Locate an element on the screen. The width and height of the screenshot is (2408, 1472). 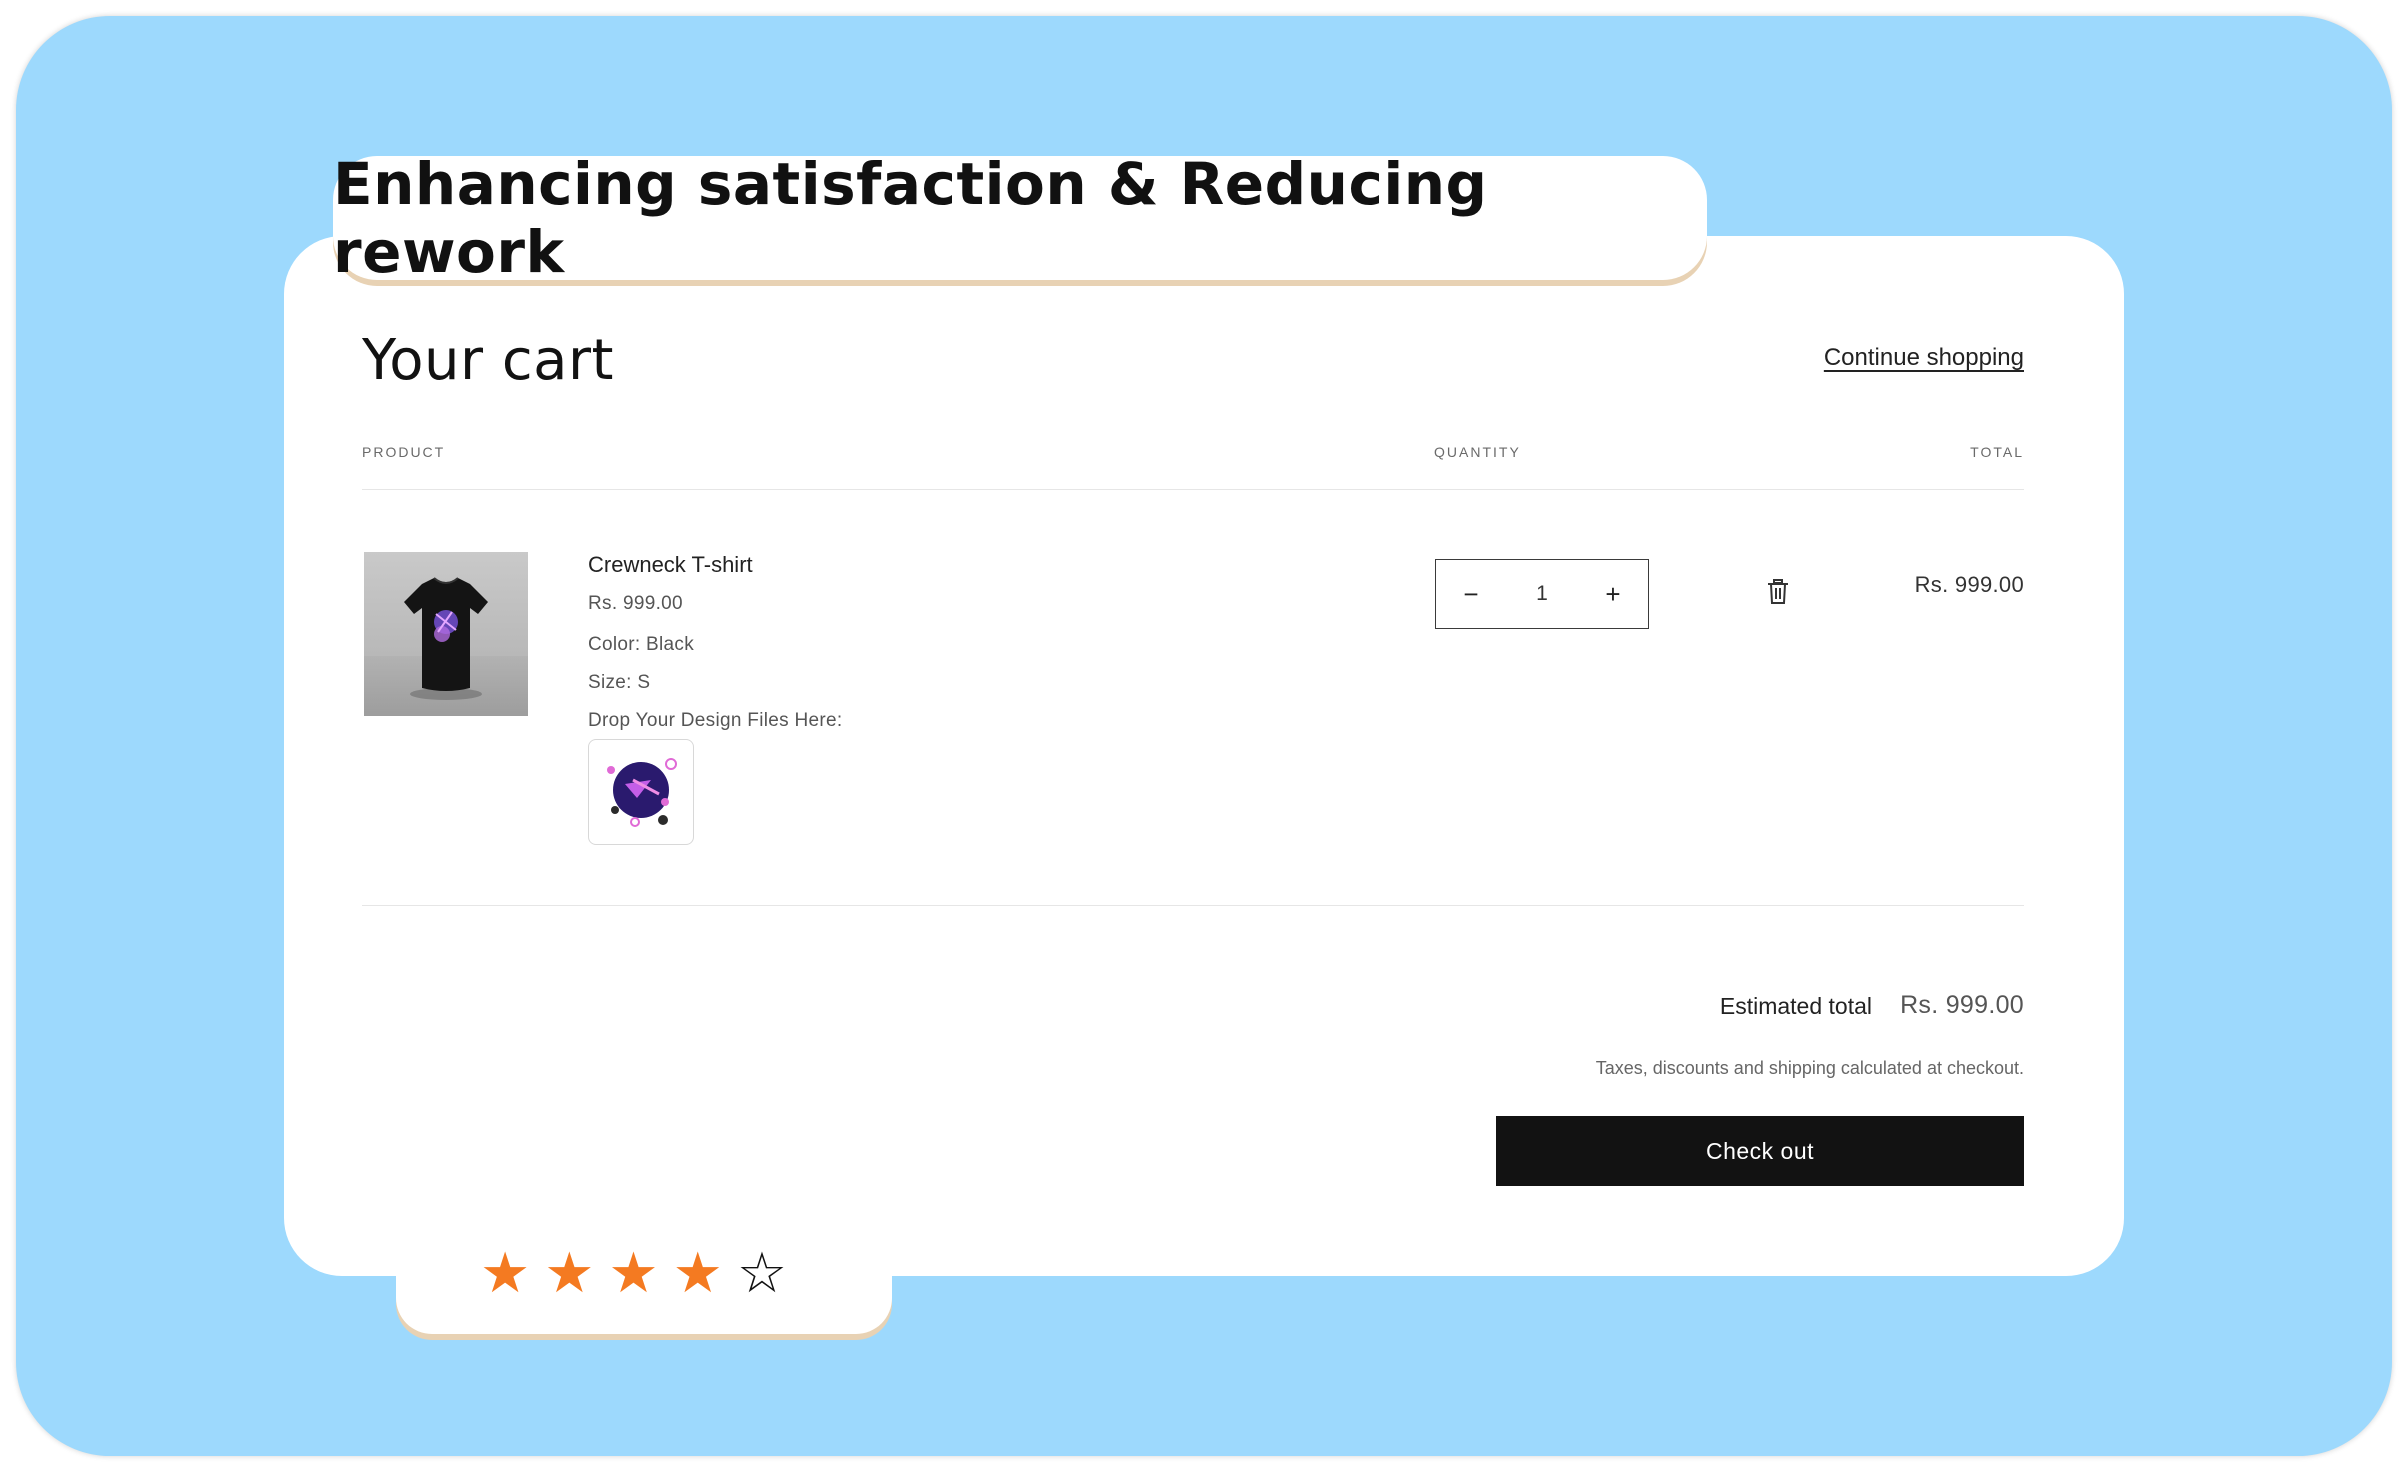
estimated-total-value: Rs. 999.00 is located at coordinates (1962, 1005).